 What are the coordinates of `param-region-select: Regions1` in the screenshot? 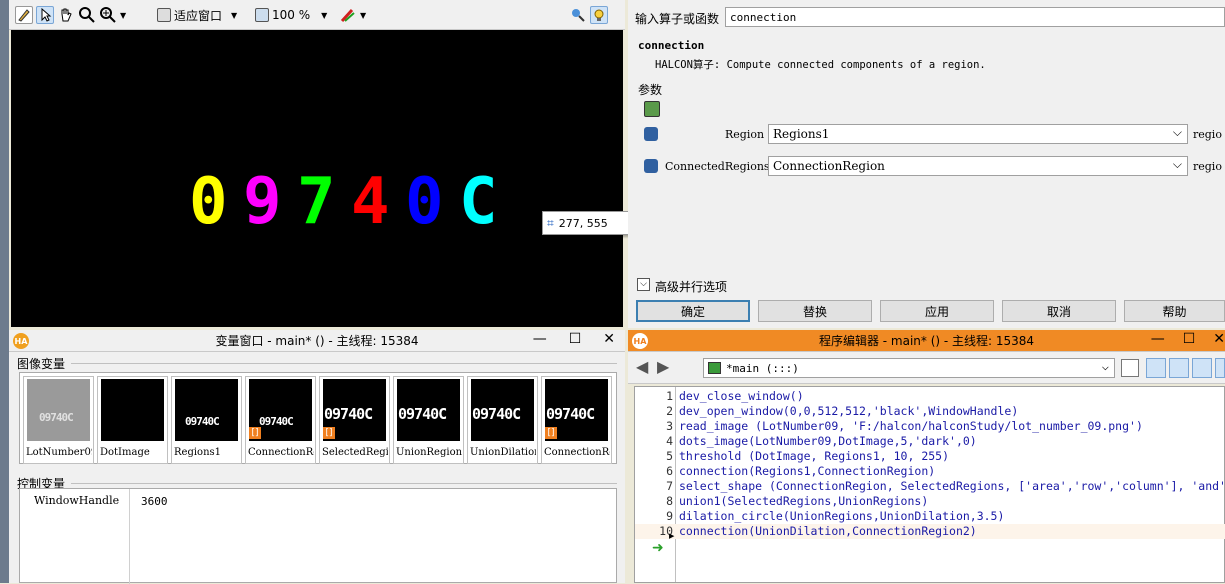 It's located at (978, 134).